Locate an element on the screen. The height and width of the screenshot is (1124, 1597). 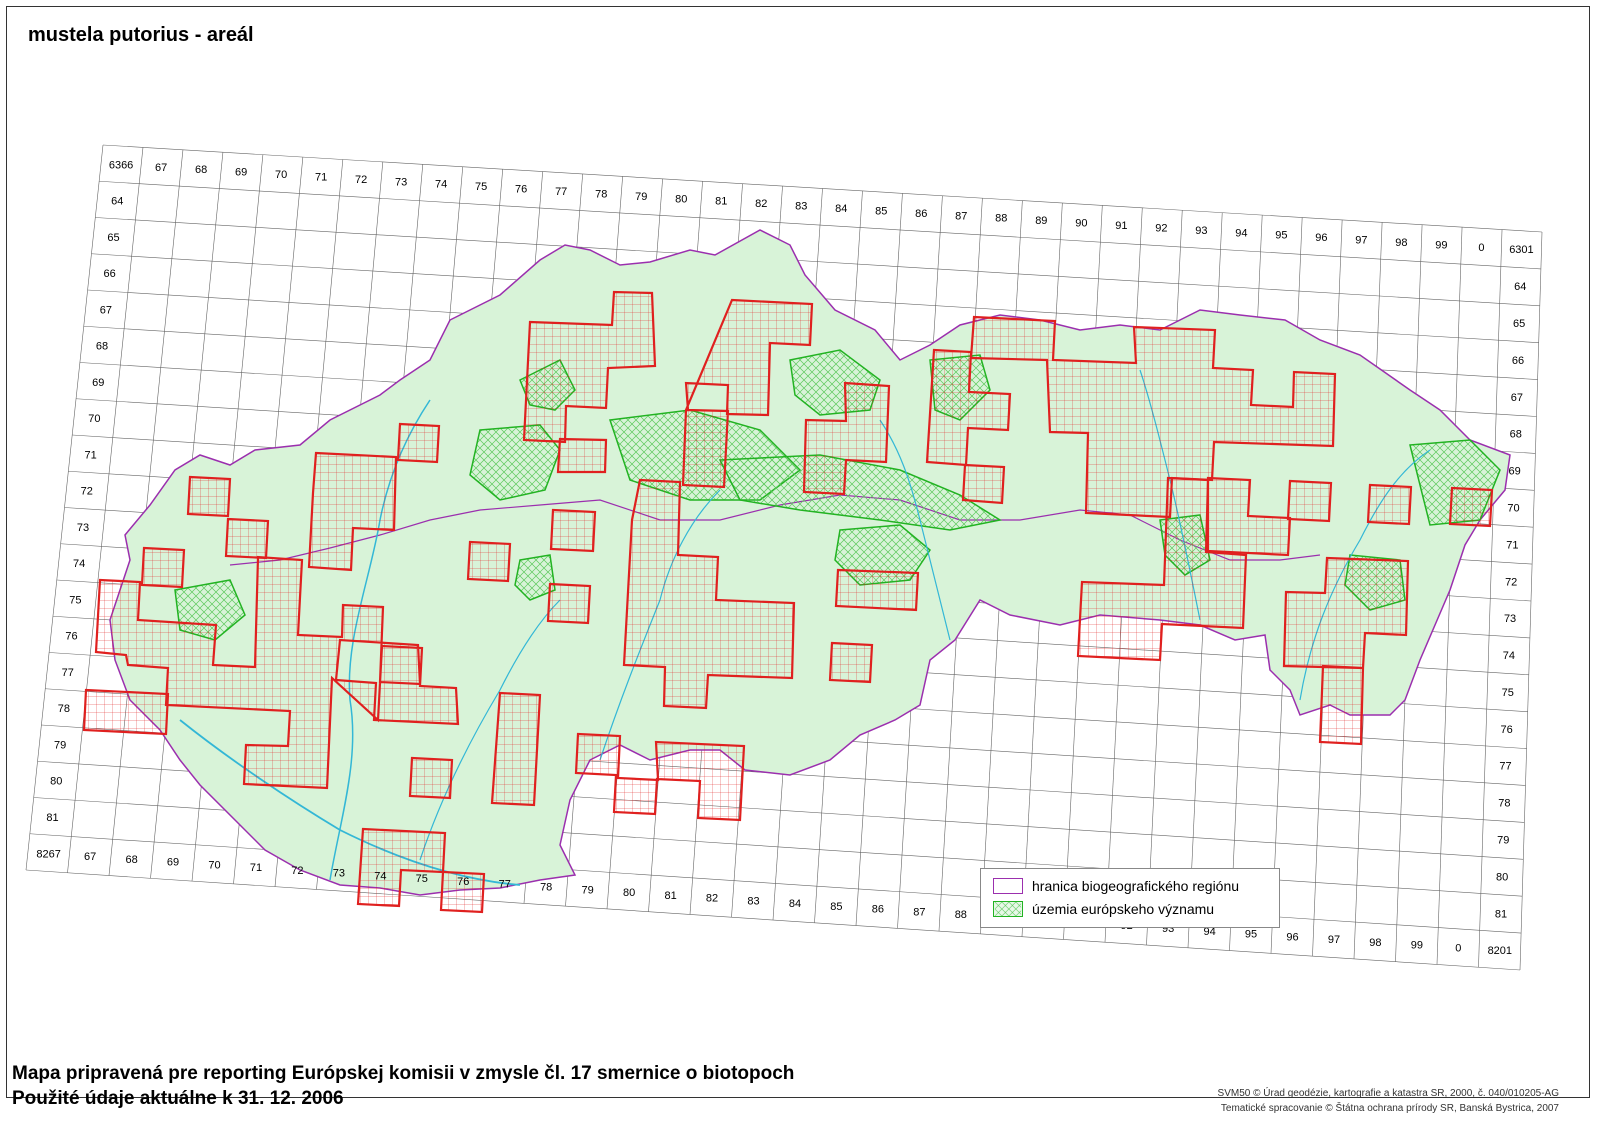
grid-label-right: 80 is located at coordinates (1502, 877).